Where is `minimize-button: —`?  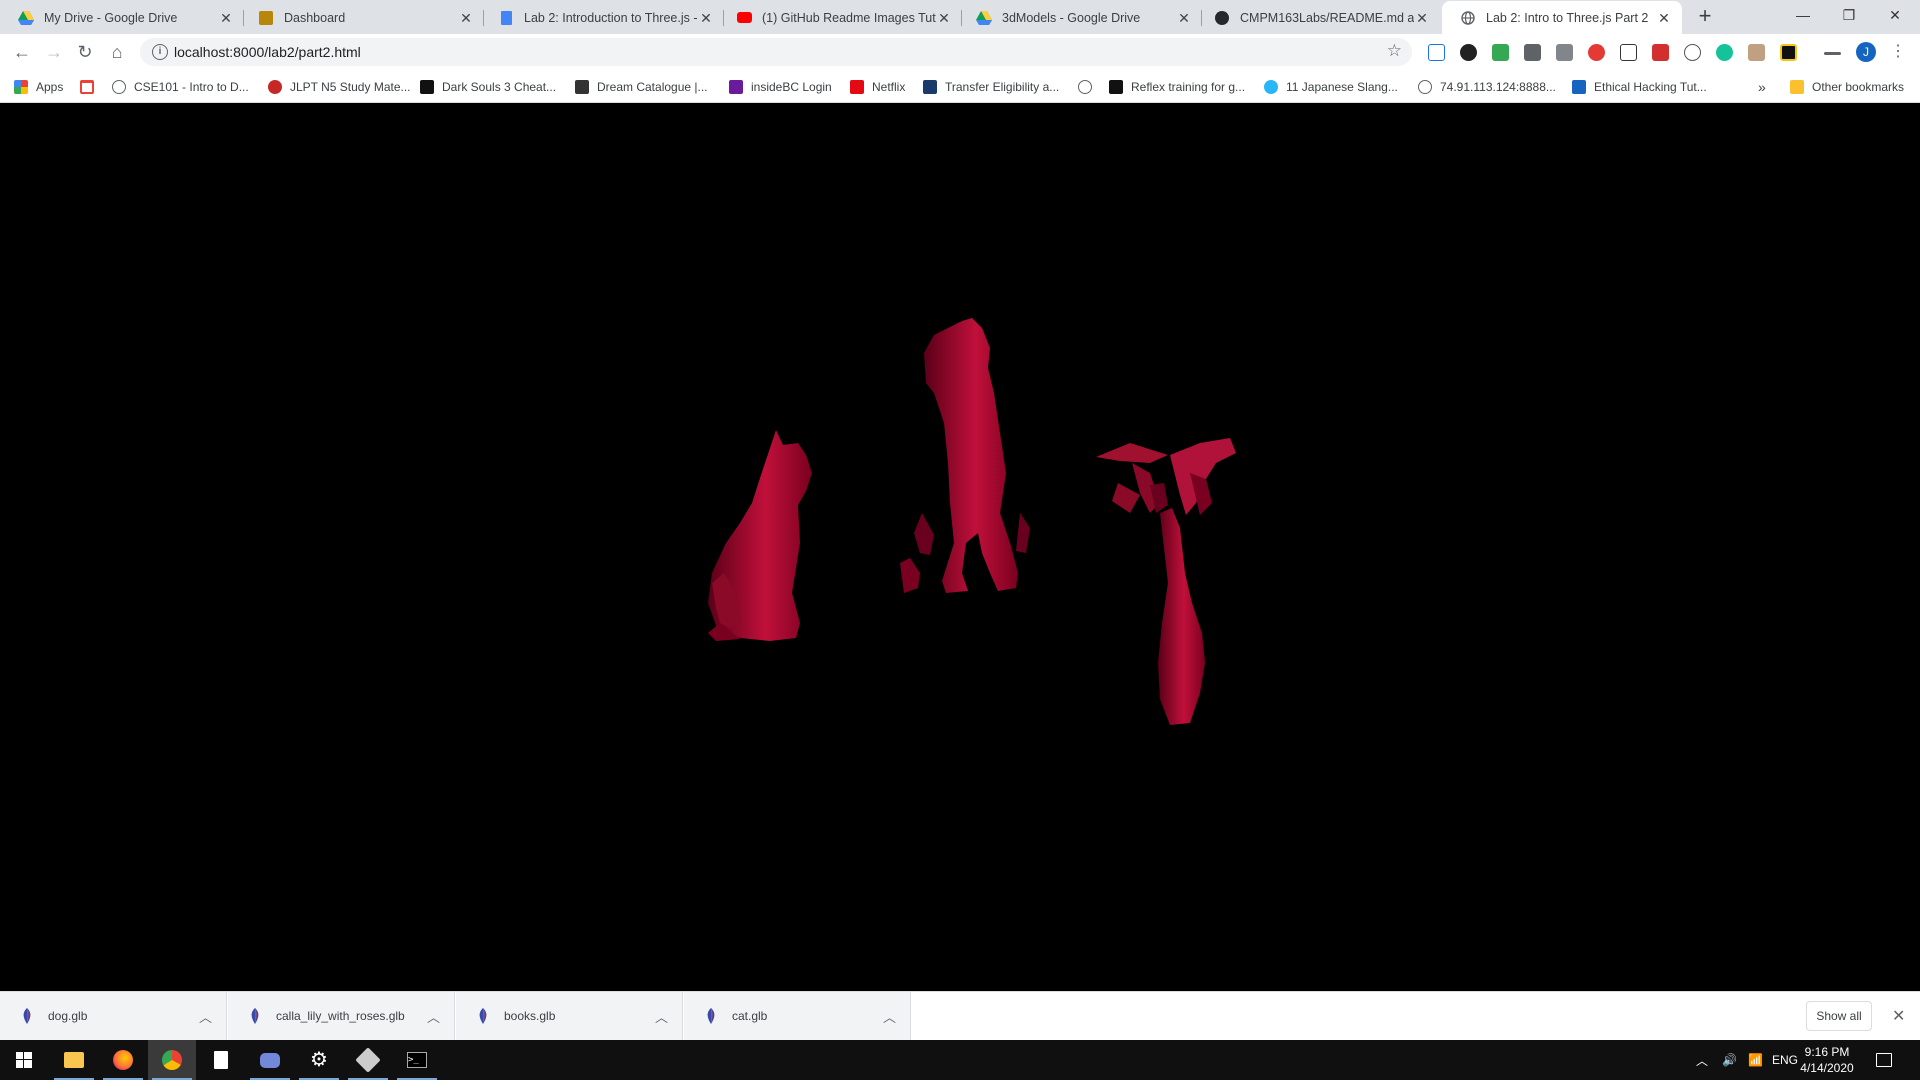
minimize-button: — is located at coordinates (1803, 15).